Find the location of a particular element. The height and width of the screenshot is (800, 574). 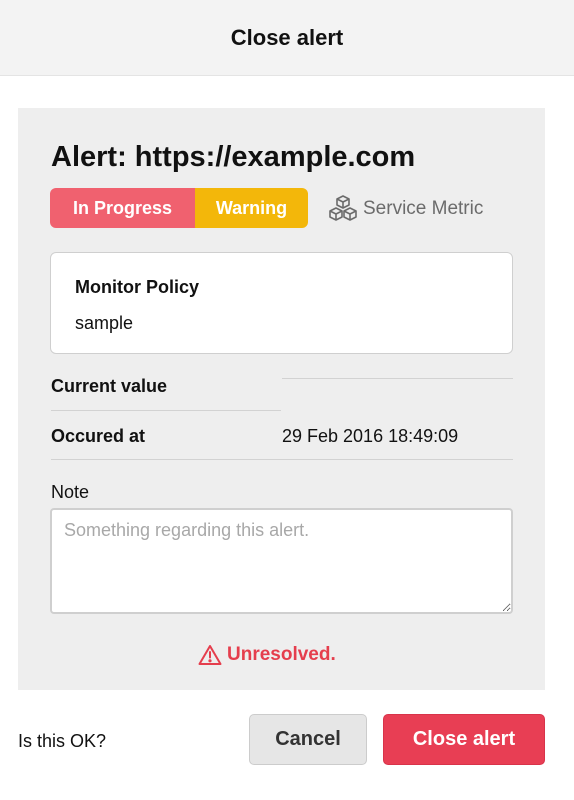

confirmation-question: Is this OK? is located at coordinates (62, 741).